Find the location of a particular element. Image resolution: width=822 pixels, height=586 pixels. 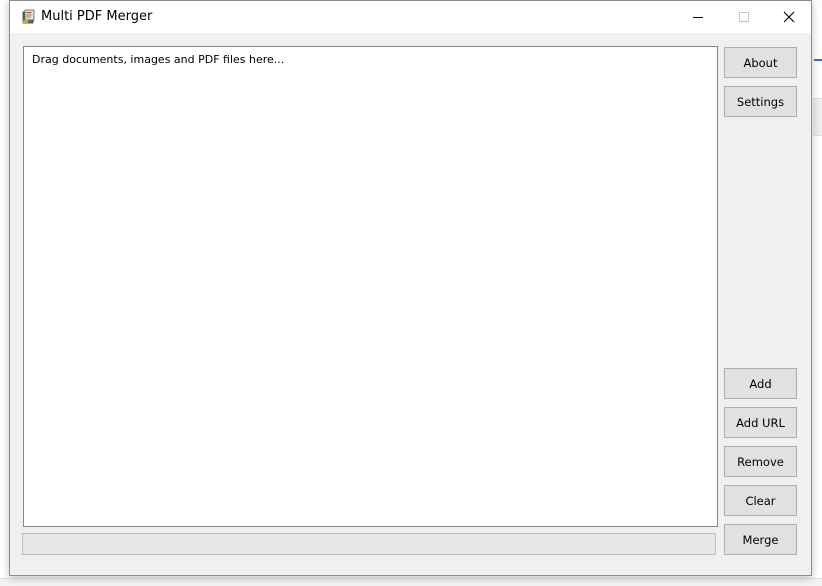

settings-button: Settings is located at coordinates (760, 101).